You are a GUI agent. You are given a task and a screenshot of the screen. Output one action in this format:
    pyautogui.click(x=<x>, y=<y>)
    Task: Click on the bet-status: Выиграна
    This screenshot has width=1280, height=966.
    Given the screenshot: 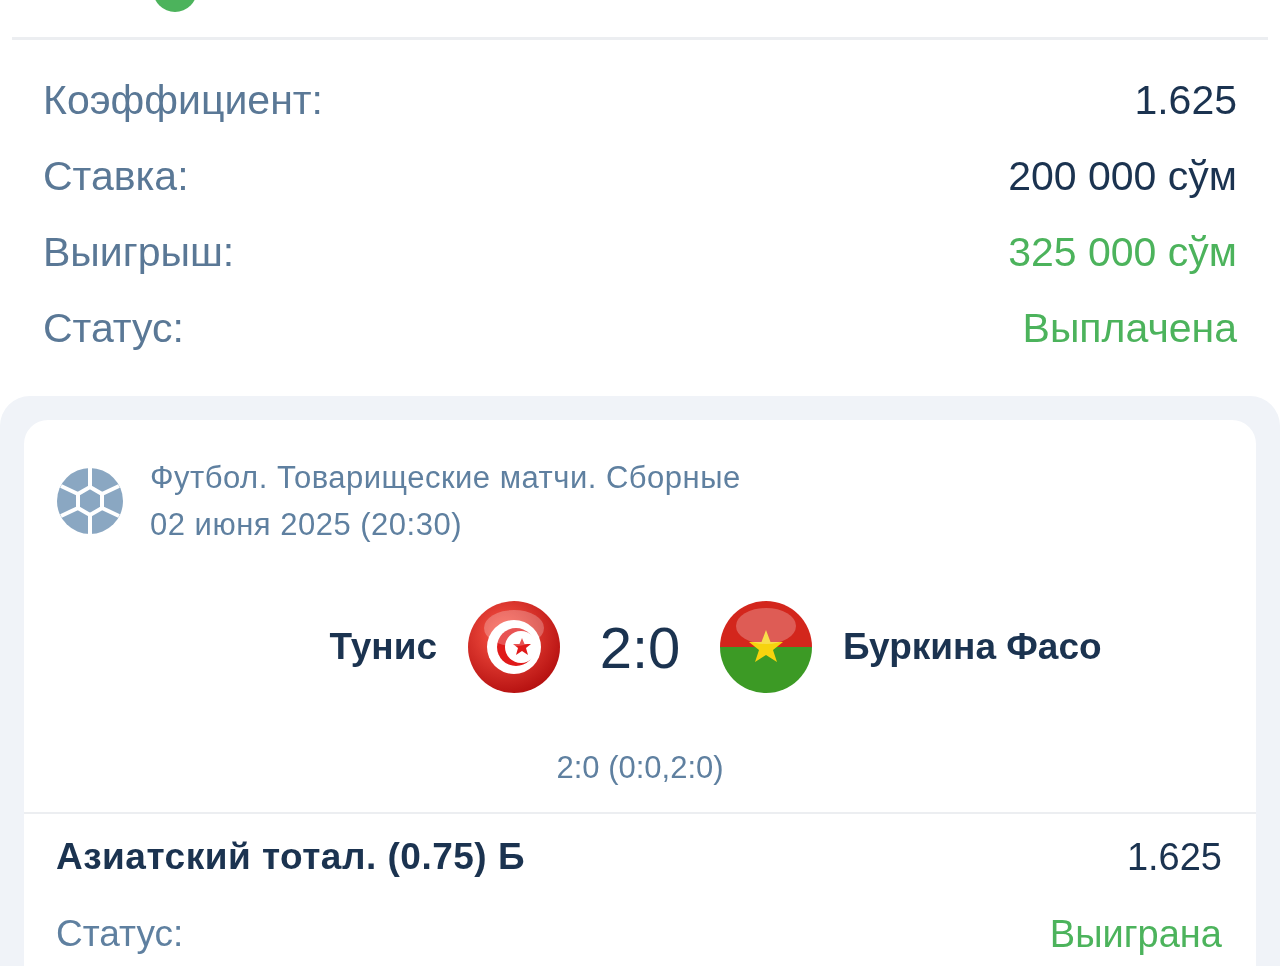 What is the action you would take?
    pyautogui.click(x=1135, y=934)
    